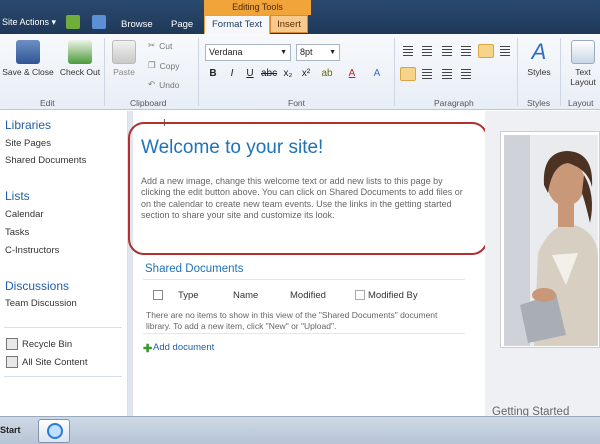  Describe the element at coordinates (10, 430) in the screenshot. I see `start-button: Start` at that location.